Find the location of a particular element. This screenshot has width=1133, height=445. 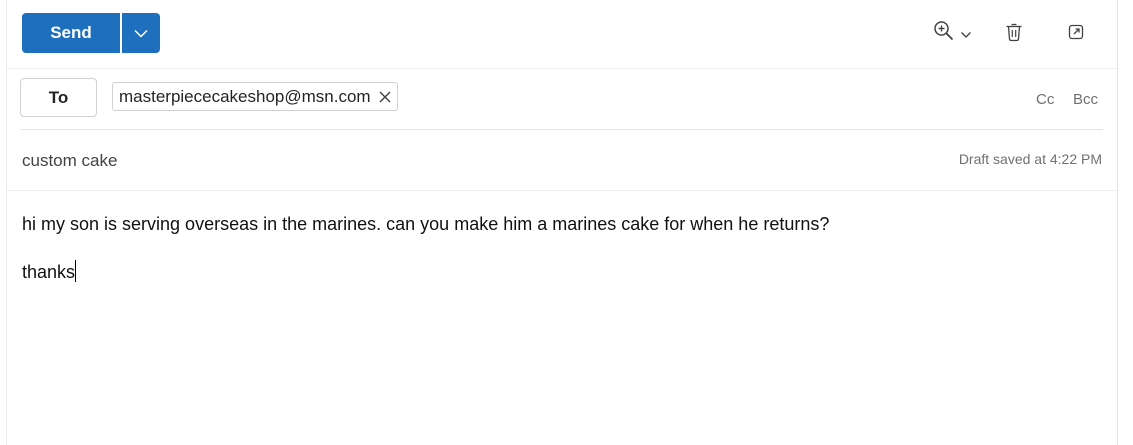

send-button-group: Send is located at coordinates (91, 33).